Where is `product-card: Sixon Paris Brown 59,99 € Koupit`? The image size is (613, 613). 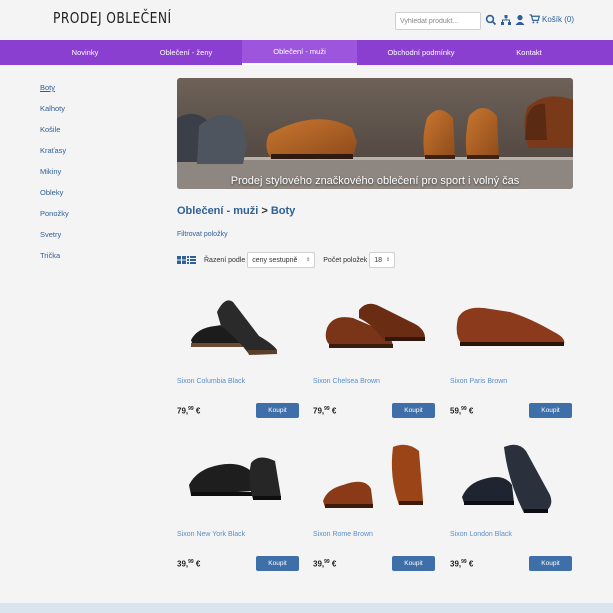 product-card: Sixon Paris Brown 59,99 € Koupit is located at coordinates (511, 353).